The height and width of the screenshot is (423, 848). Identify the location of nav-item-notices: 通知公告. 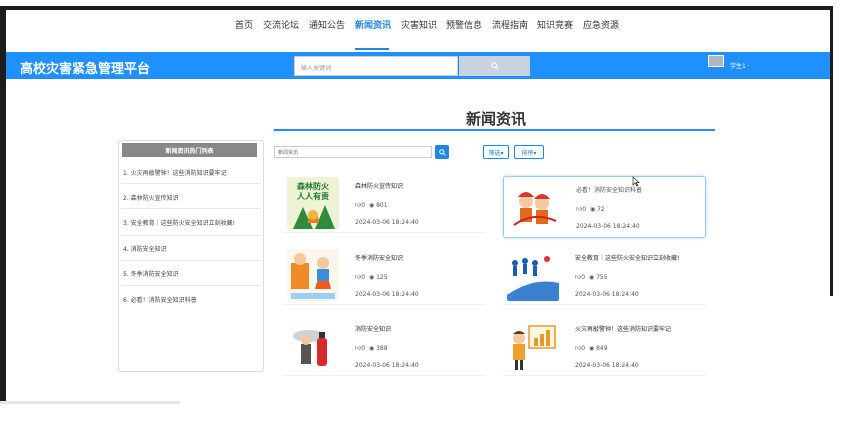
(327, 24).